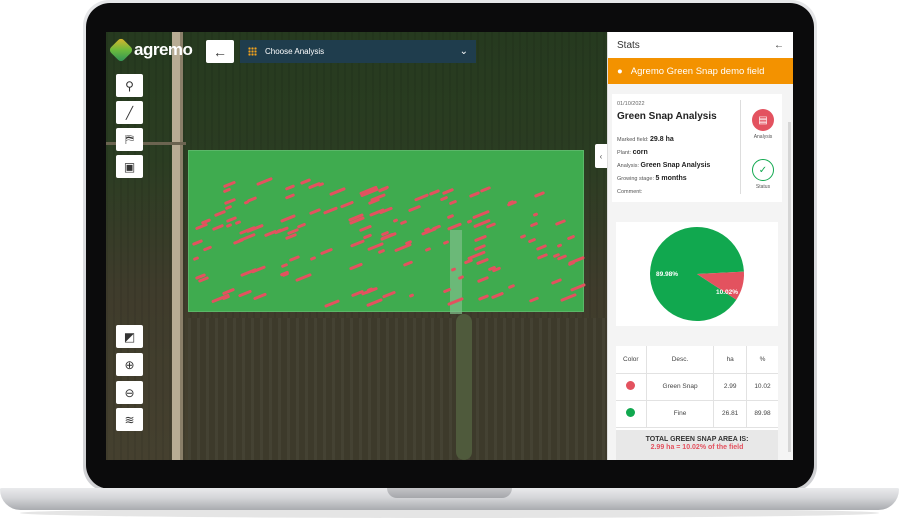 The height and width of the screenshot is (528, 899). I want to click on grid-icon, so click(252, 51).